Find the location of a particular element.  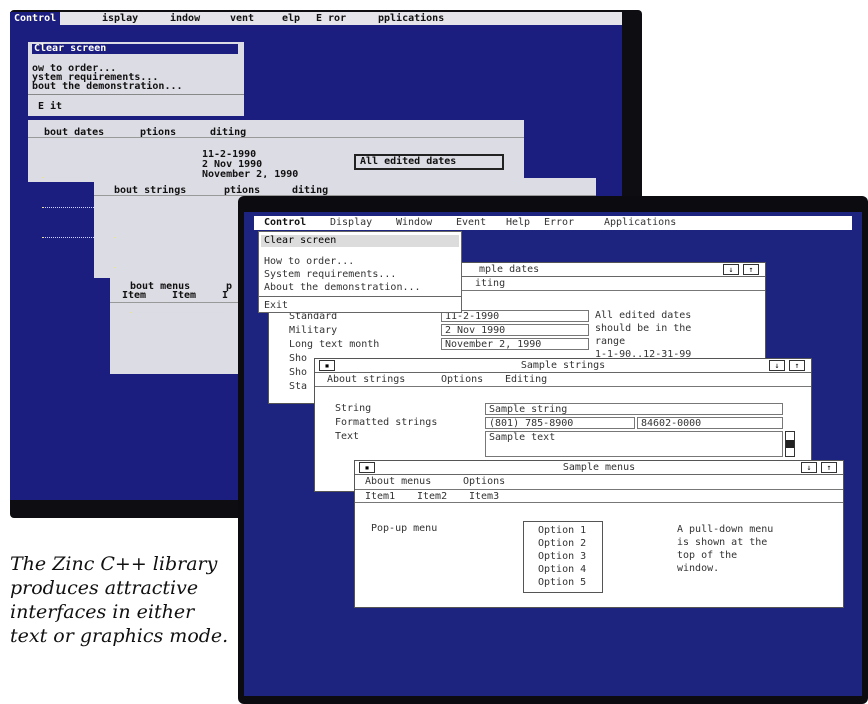

graphics-menu-applications: Applications is located at coordinates (640, 223).